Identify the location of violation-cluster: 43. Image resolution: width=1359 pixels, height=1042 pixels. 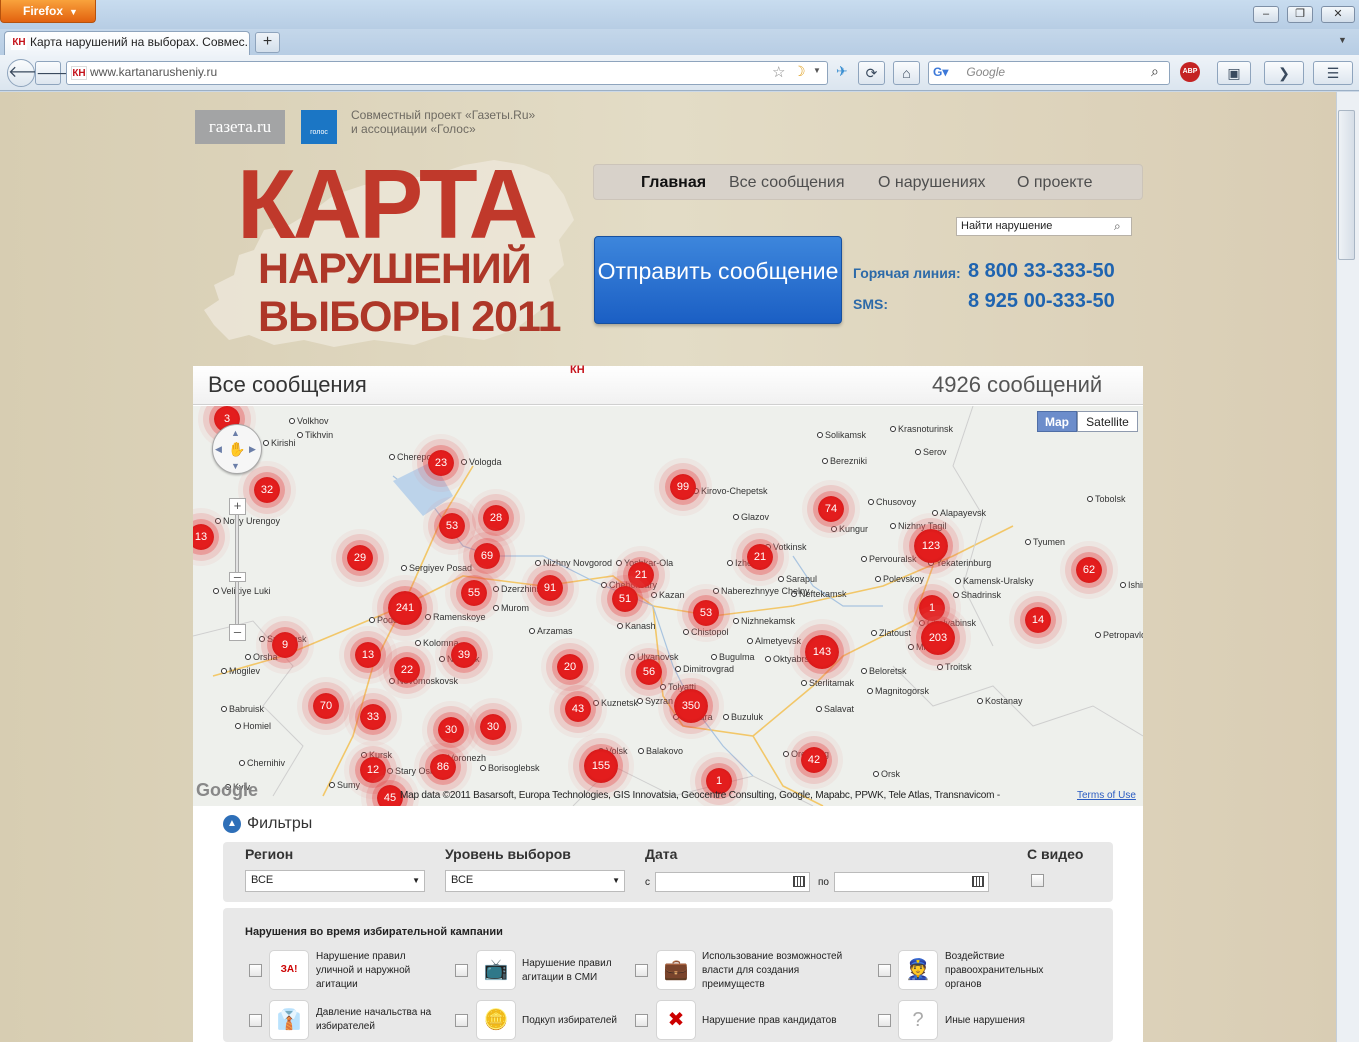
(578, 709).